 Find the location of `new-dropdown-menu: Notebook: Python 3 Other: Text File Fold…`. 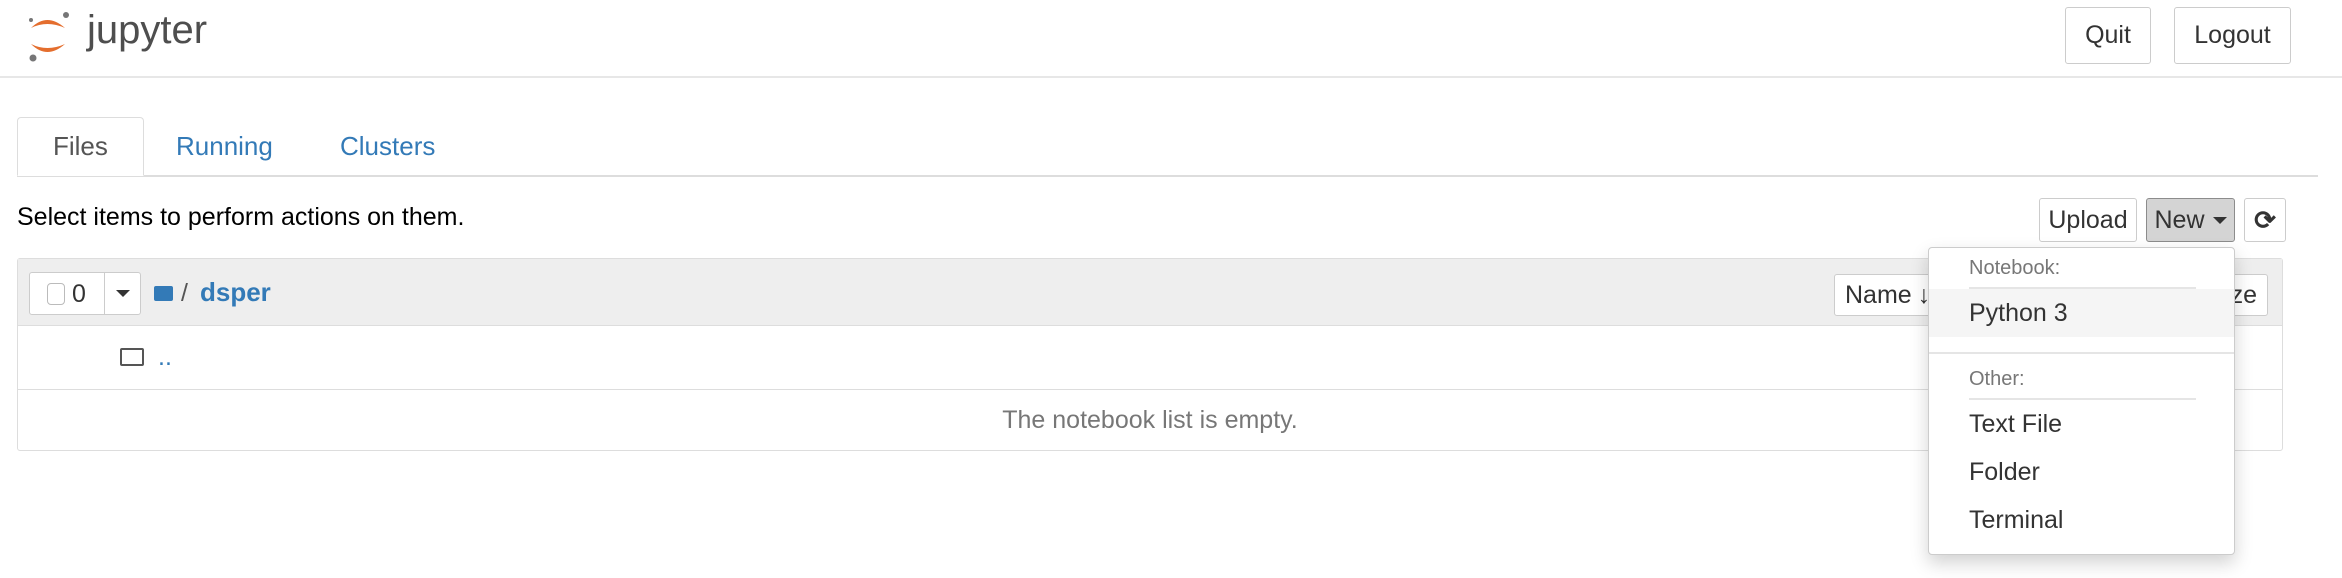

new-dropdown-menu: Notebook: Python 3 Other: Text File Fold… is located at coordinates (2081, 401).